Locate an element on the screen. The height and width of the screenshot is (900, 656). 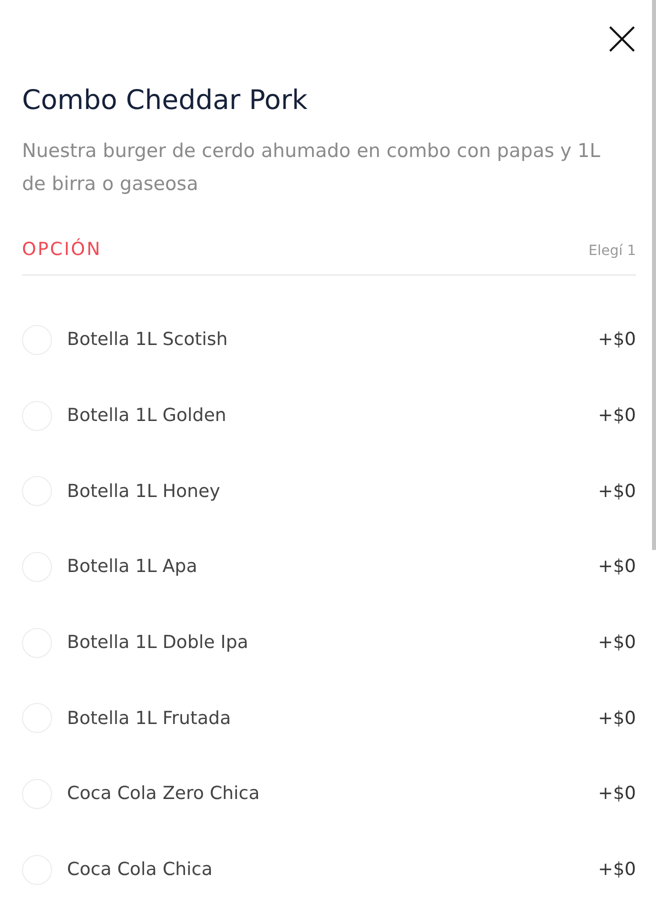
option-label: Coca Cola Zero Chica is located at coordinates (164, 793).